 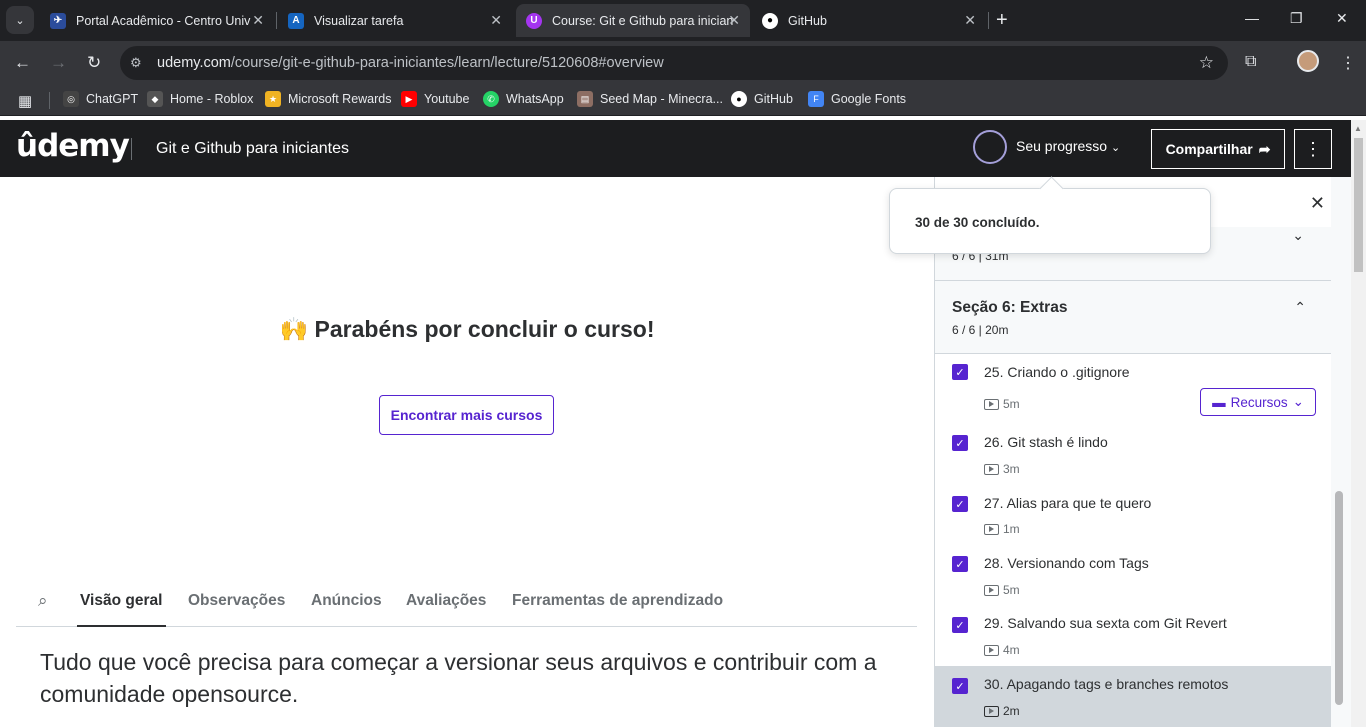 I want to click on progress-dropdown: Seu progresso ⌄, so click(x=1068, y=146).